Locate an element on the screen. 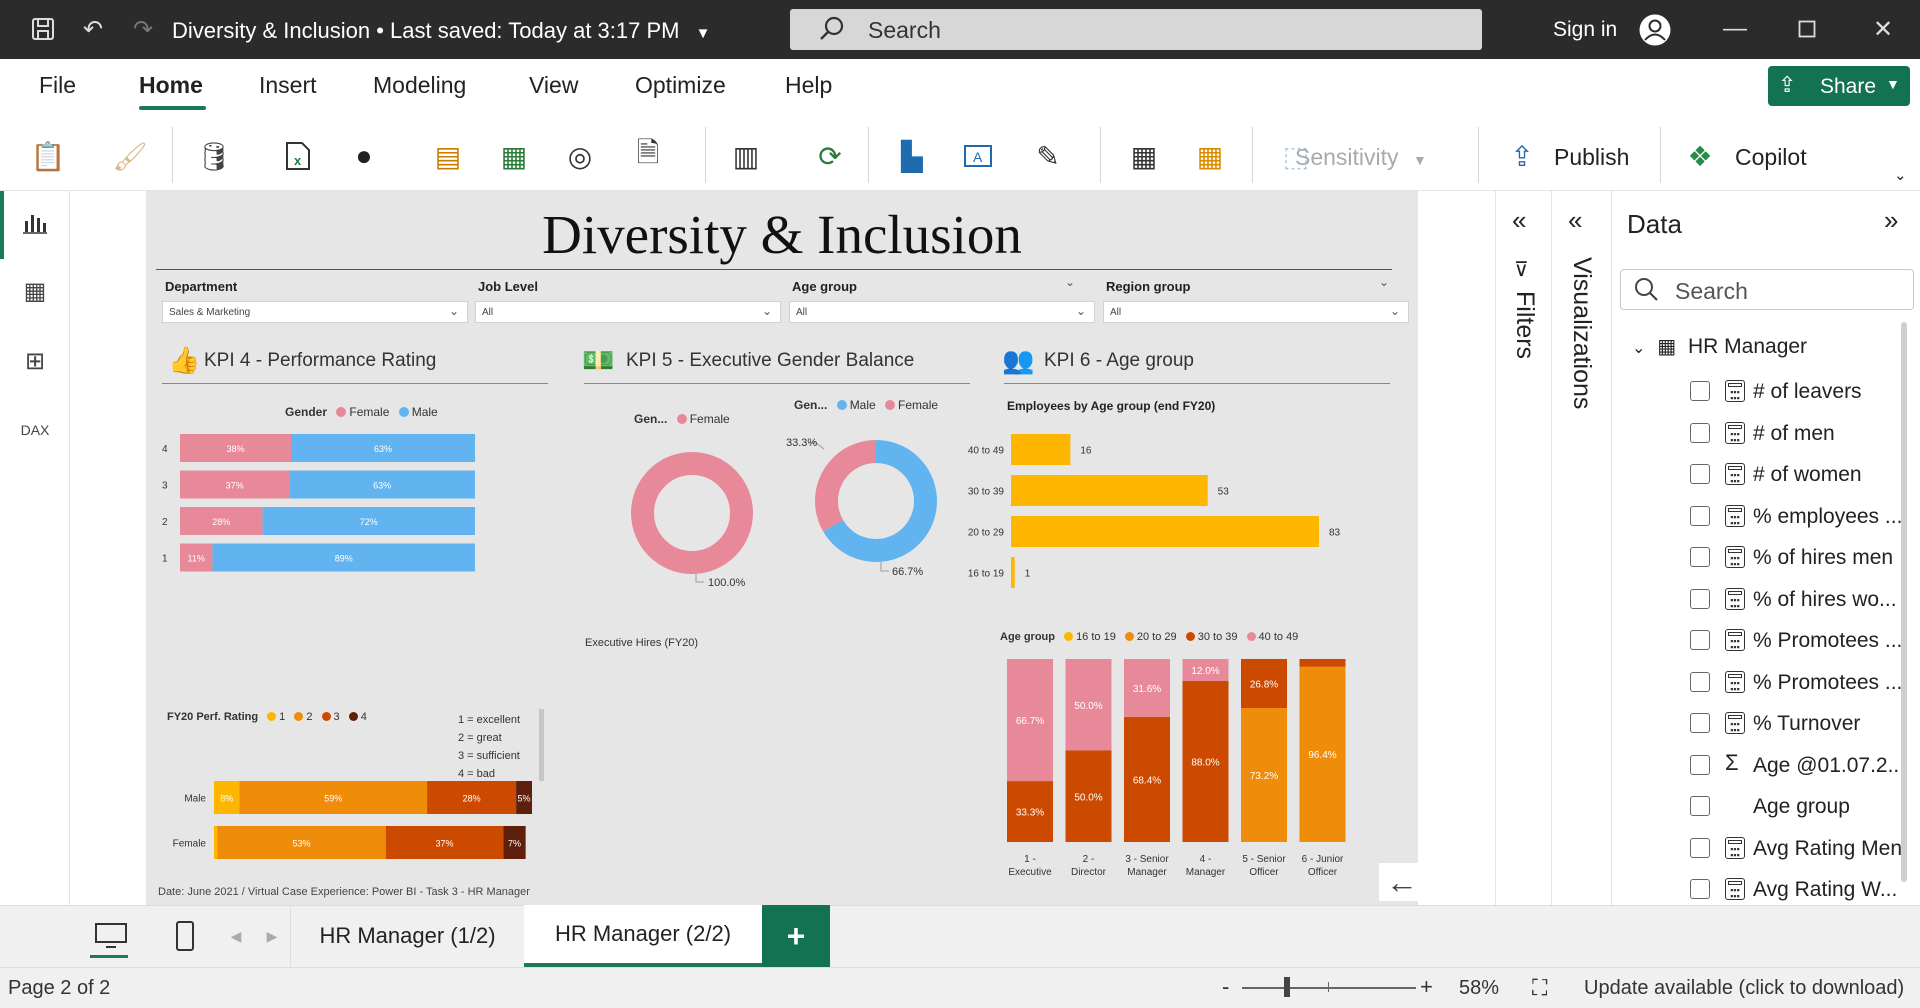 This screenshot has width=1920, height=1008. table-hr-manager: ⌄ ▦ HR Manager is located at coordinates (1719, 346).